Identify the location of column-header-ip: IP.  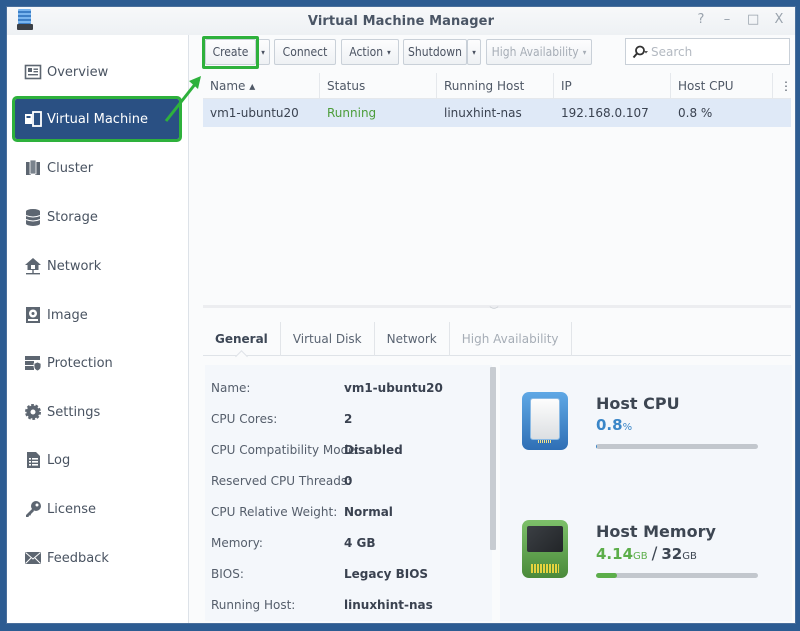
(612, 85).